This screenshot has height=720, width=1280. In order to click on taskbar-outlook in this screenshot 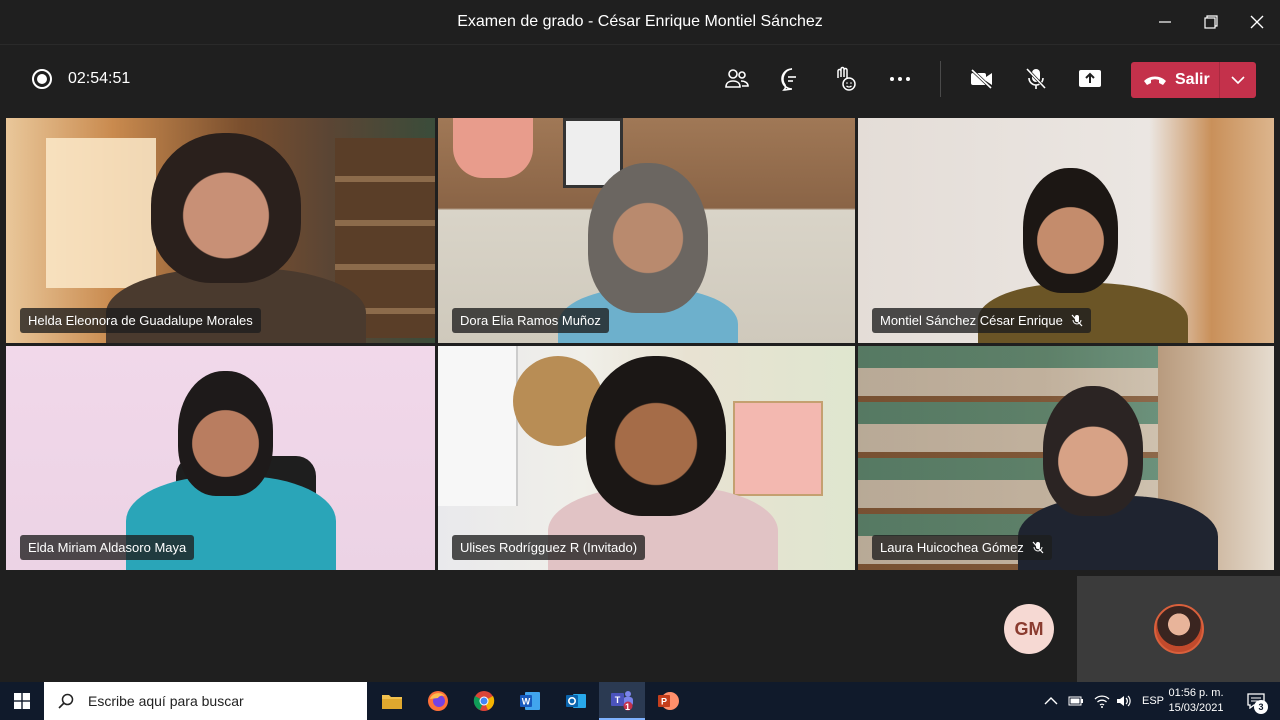, I will do `click(576, 701)`.